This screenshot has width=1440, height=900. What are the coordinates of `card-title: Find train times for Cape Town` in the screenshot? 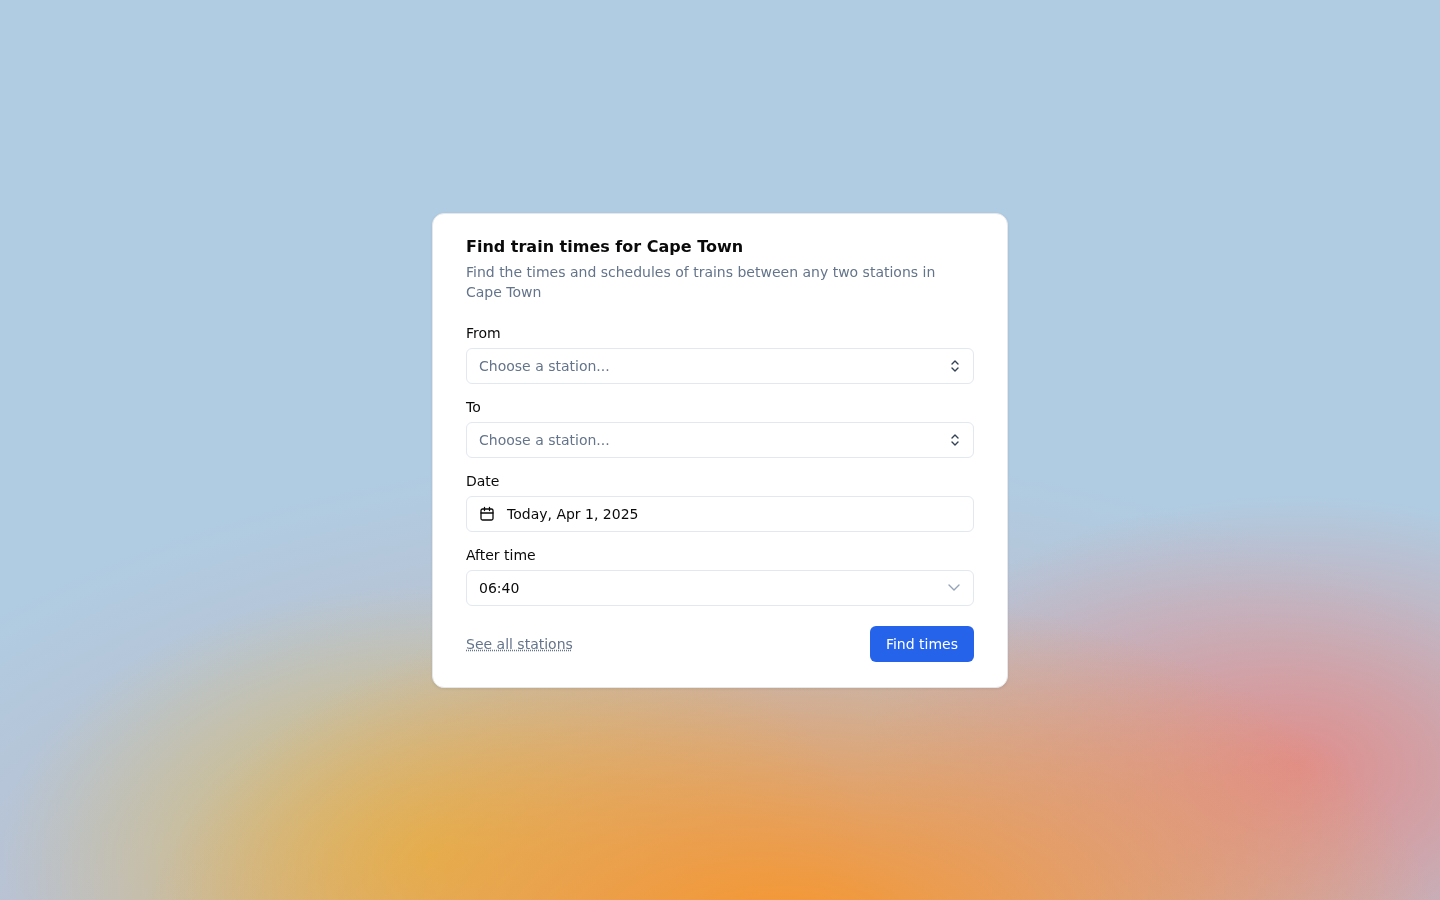 It's located at (605, 246).